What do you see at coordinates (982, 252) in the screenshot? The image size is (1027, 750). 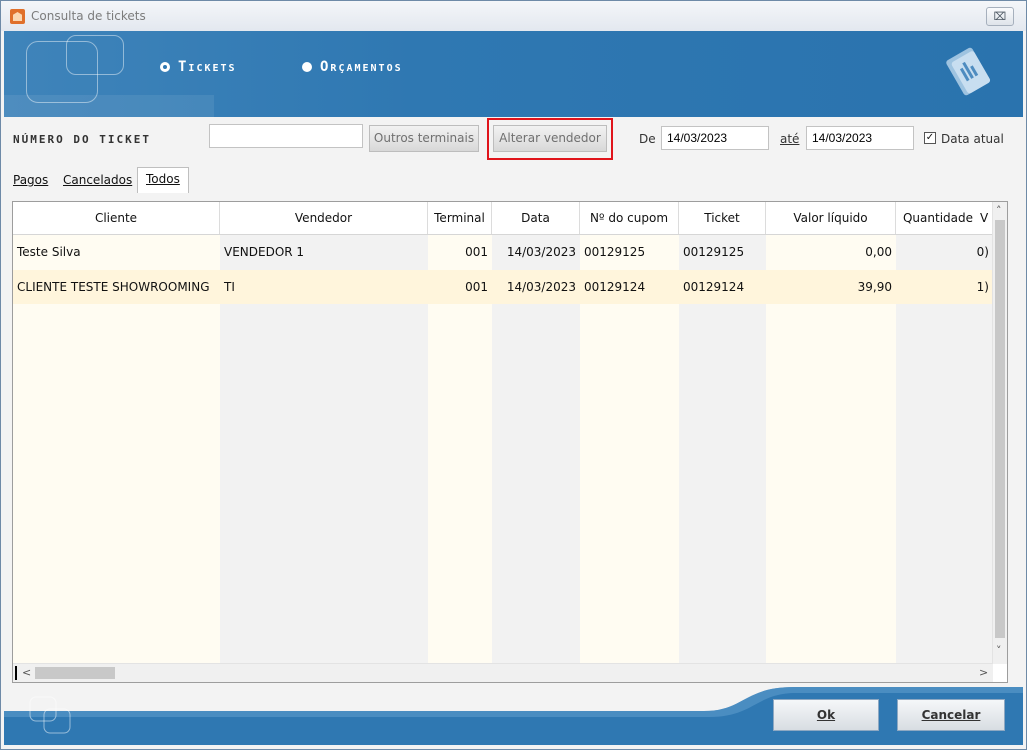 I see `cell-quantidade: 0)` at bounding box center [982, 252].